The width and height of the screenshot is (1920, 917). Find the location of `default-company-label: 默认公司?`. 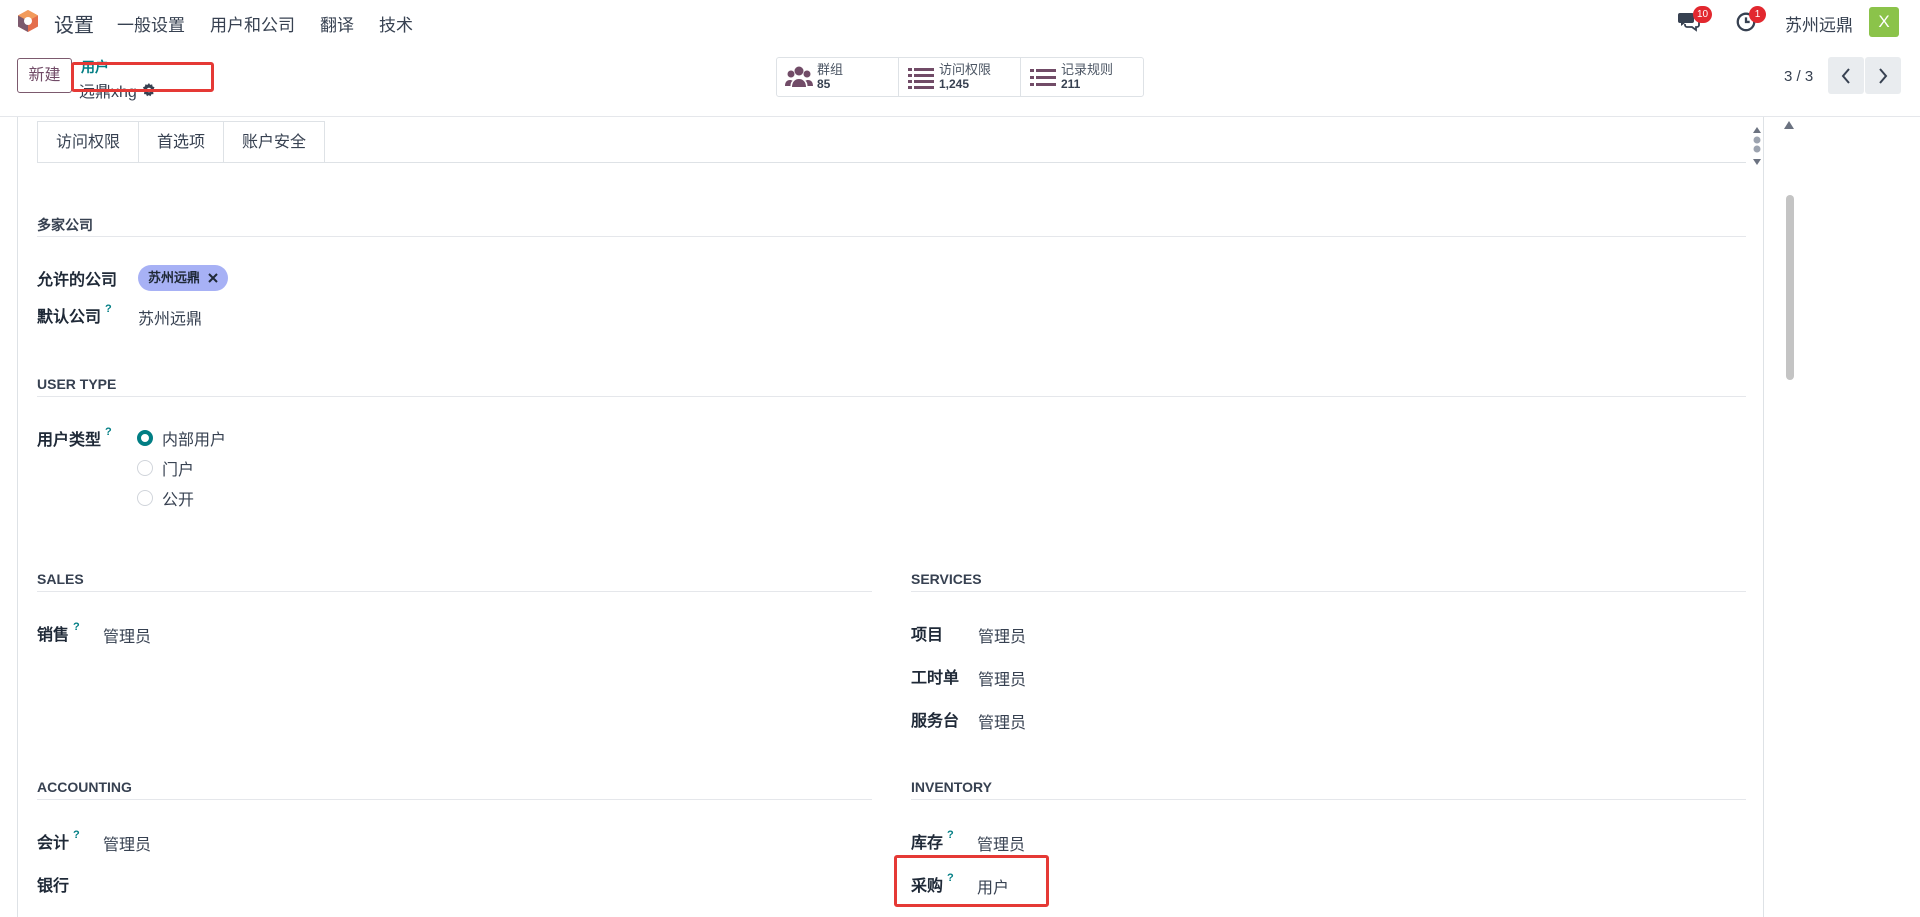

default-company-label: 默认公司? is located at coordinates (74, 315).